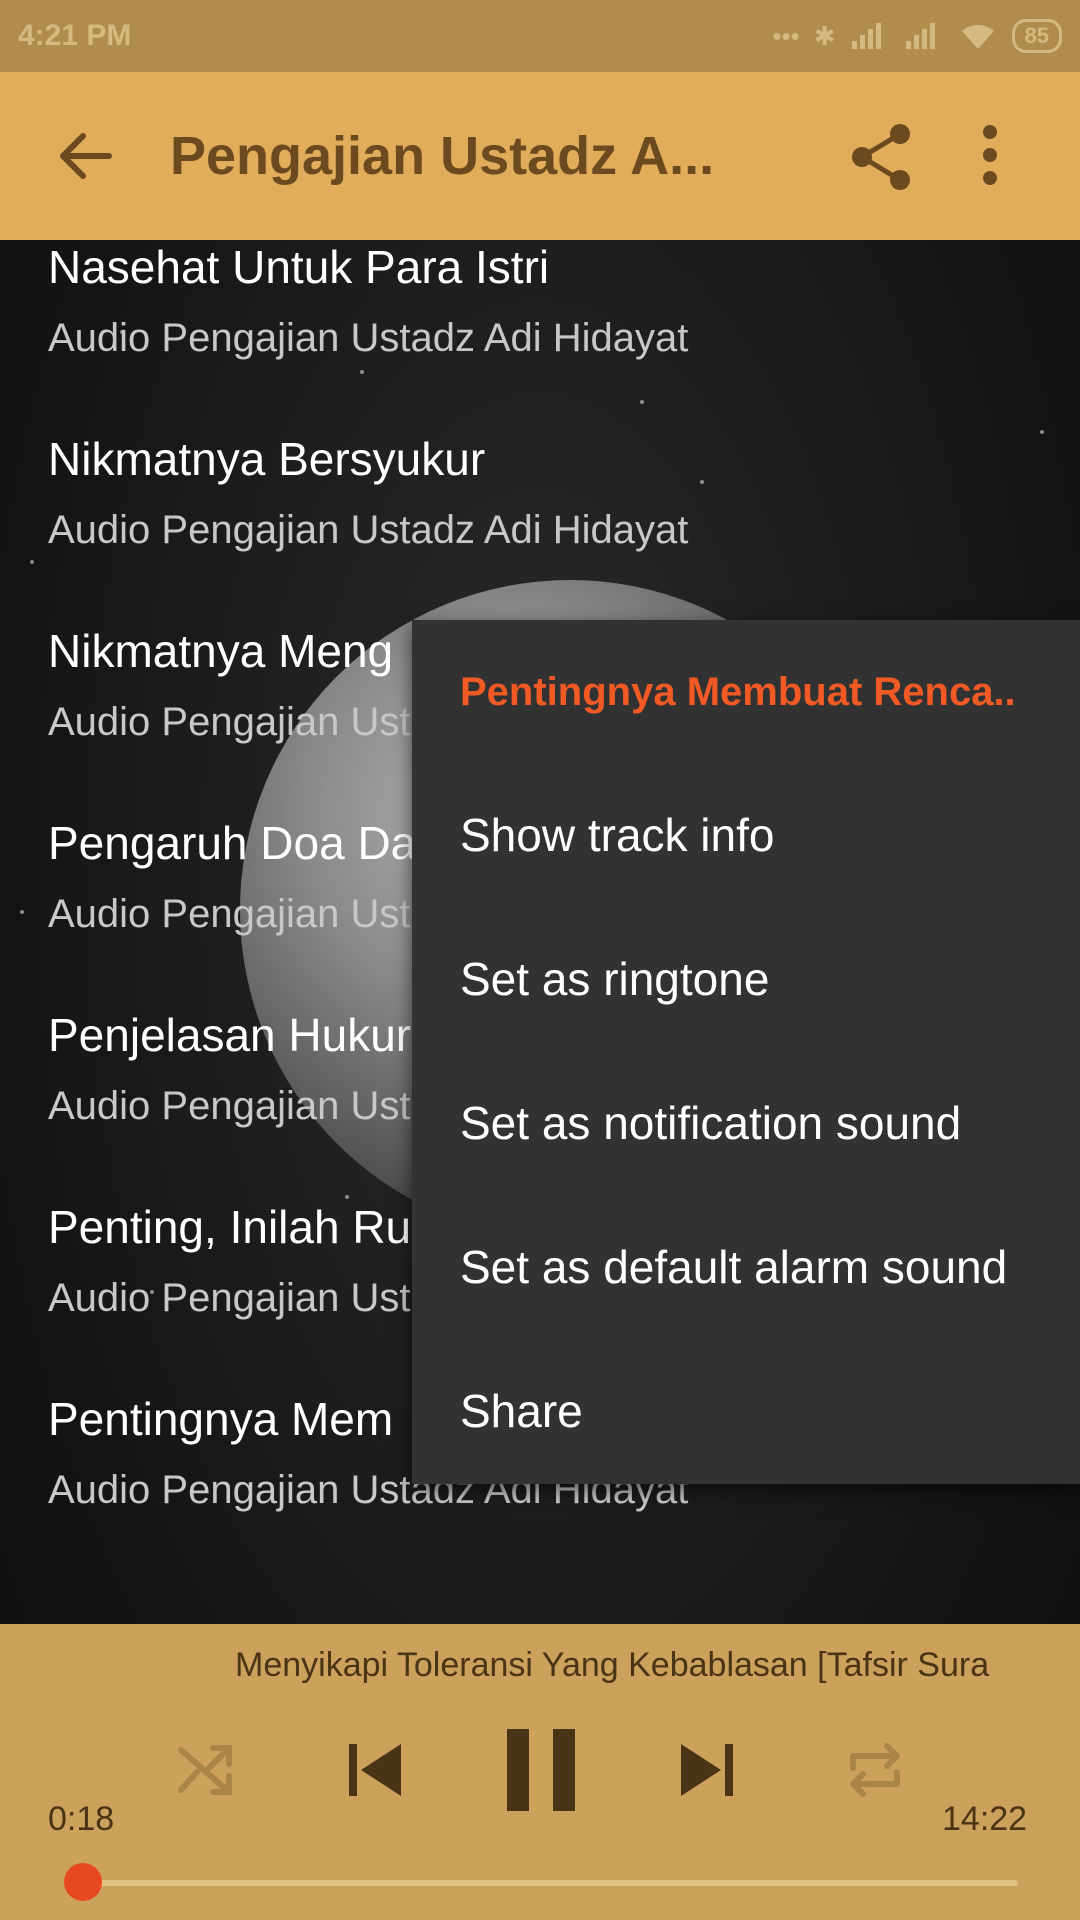  What do you see at coordinates (881, 157) in the screenshot?
I see `share-icon` at bounding box center [881, 157].